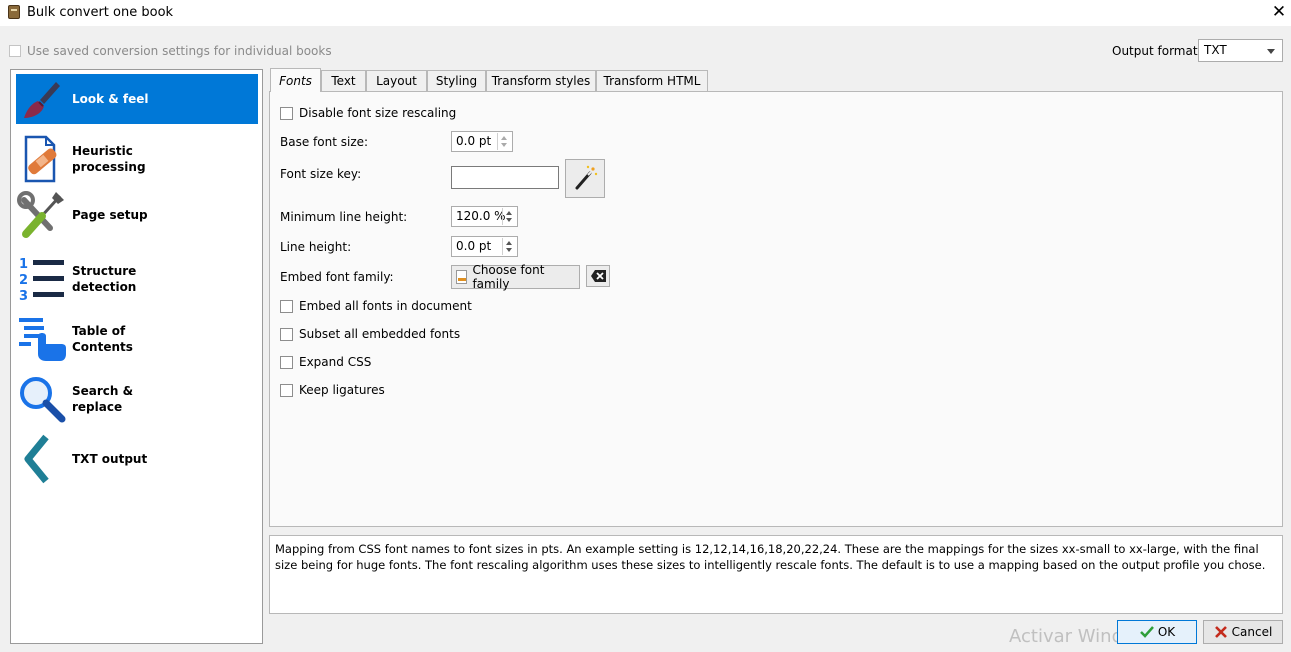  Describe the element at coordinates (23, 296) in the screenshot. I see `svg-text: 3` at that location.